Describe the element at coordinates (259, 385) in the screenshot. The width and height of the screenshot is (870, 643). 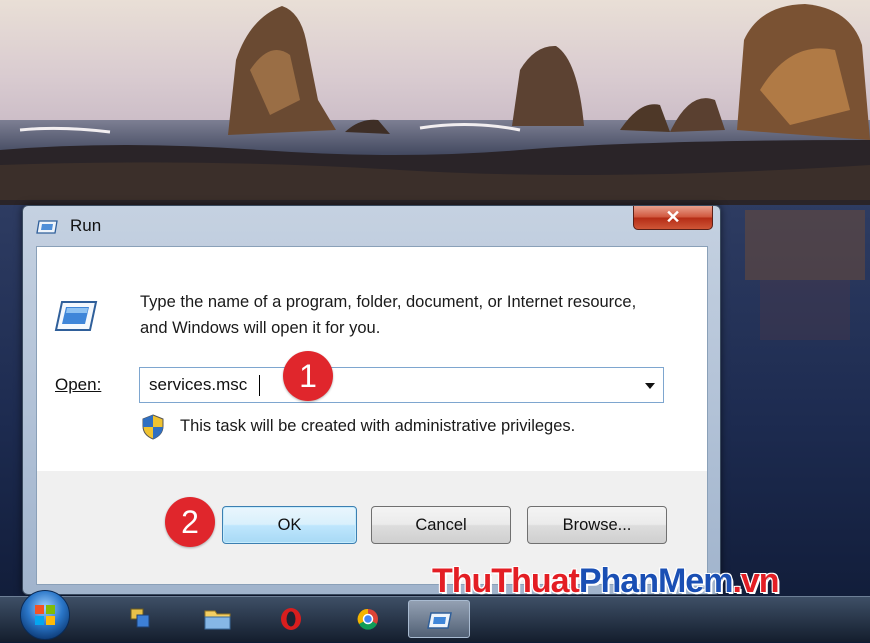
I see `text-caret` at that location.